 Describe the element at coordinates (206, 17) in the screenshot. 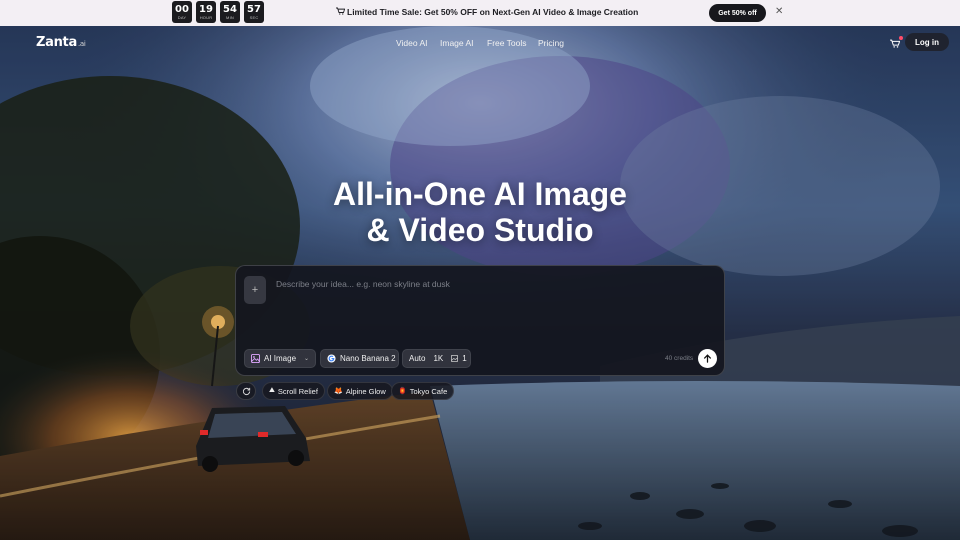

I see `countdown-hours-unit: HOUR` at that location.